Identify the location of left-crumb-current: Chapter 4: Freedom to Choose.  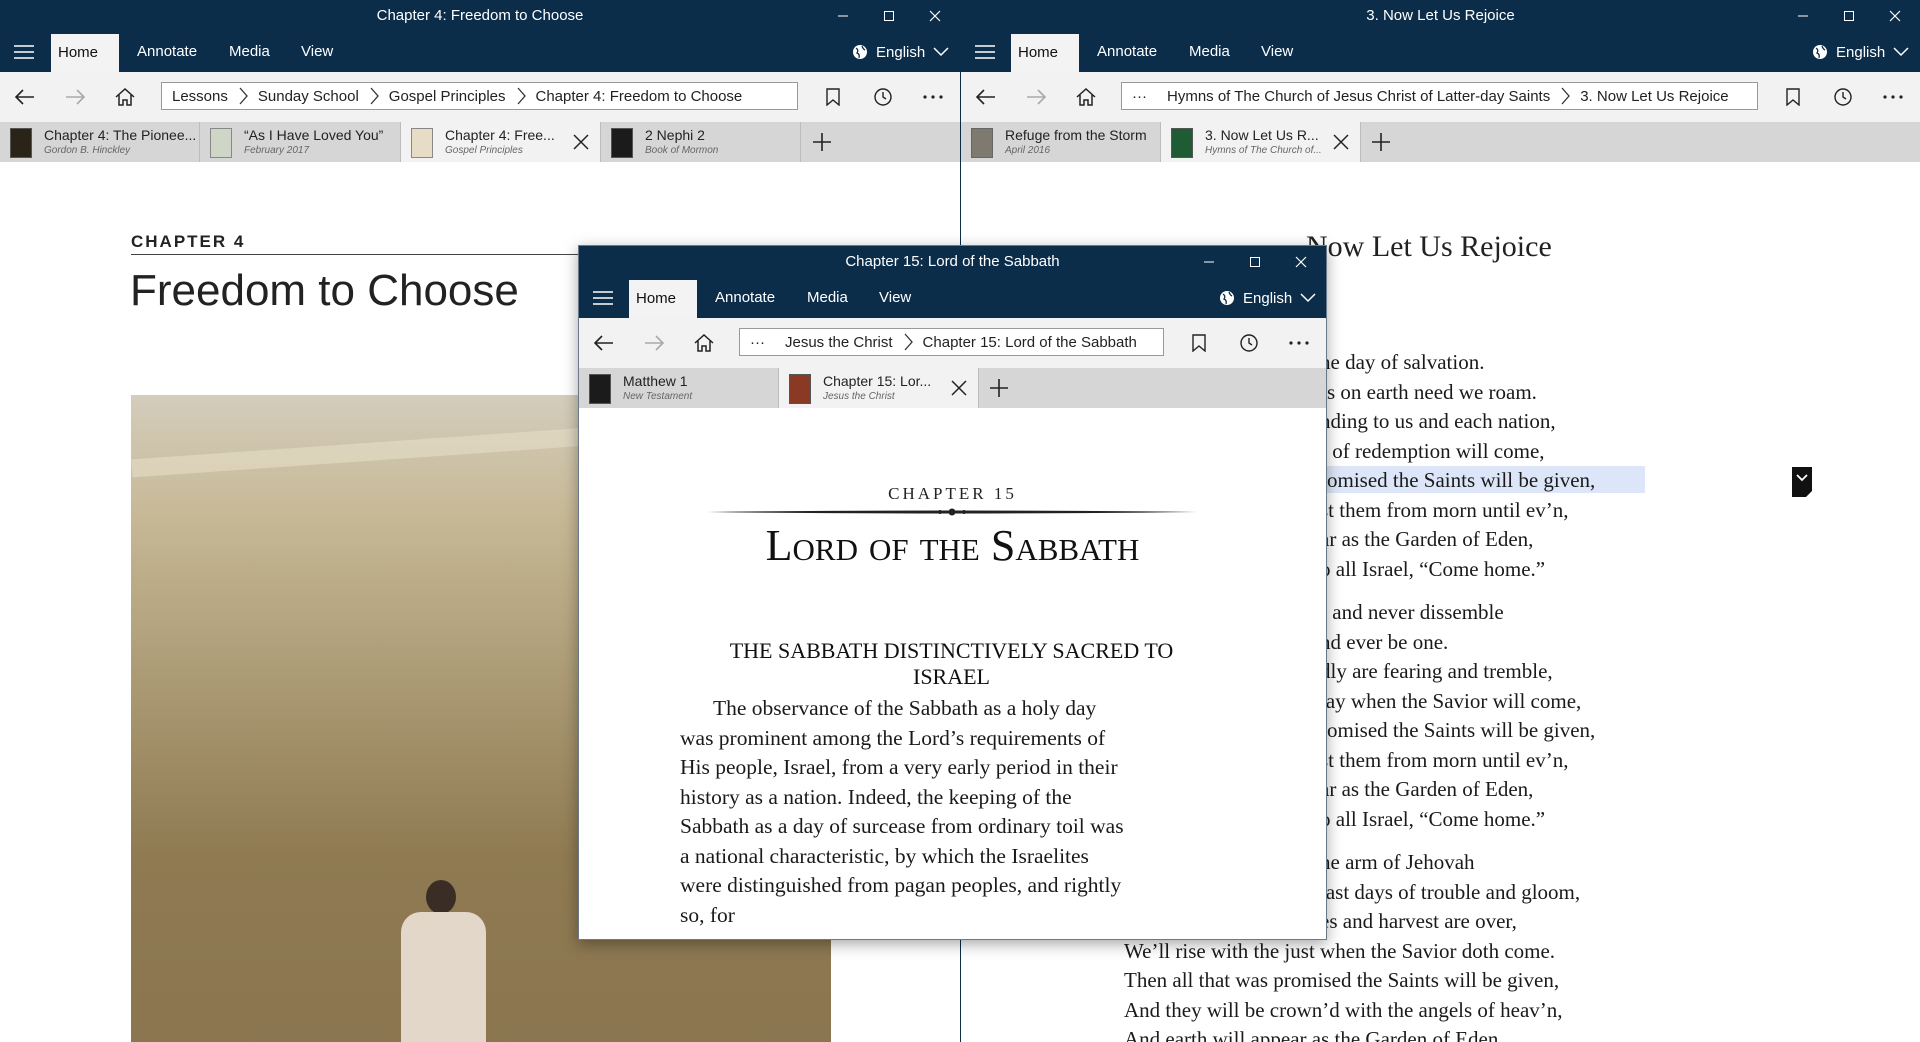
(639, 96).